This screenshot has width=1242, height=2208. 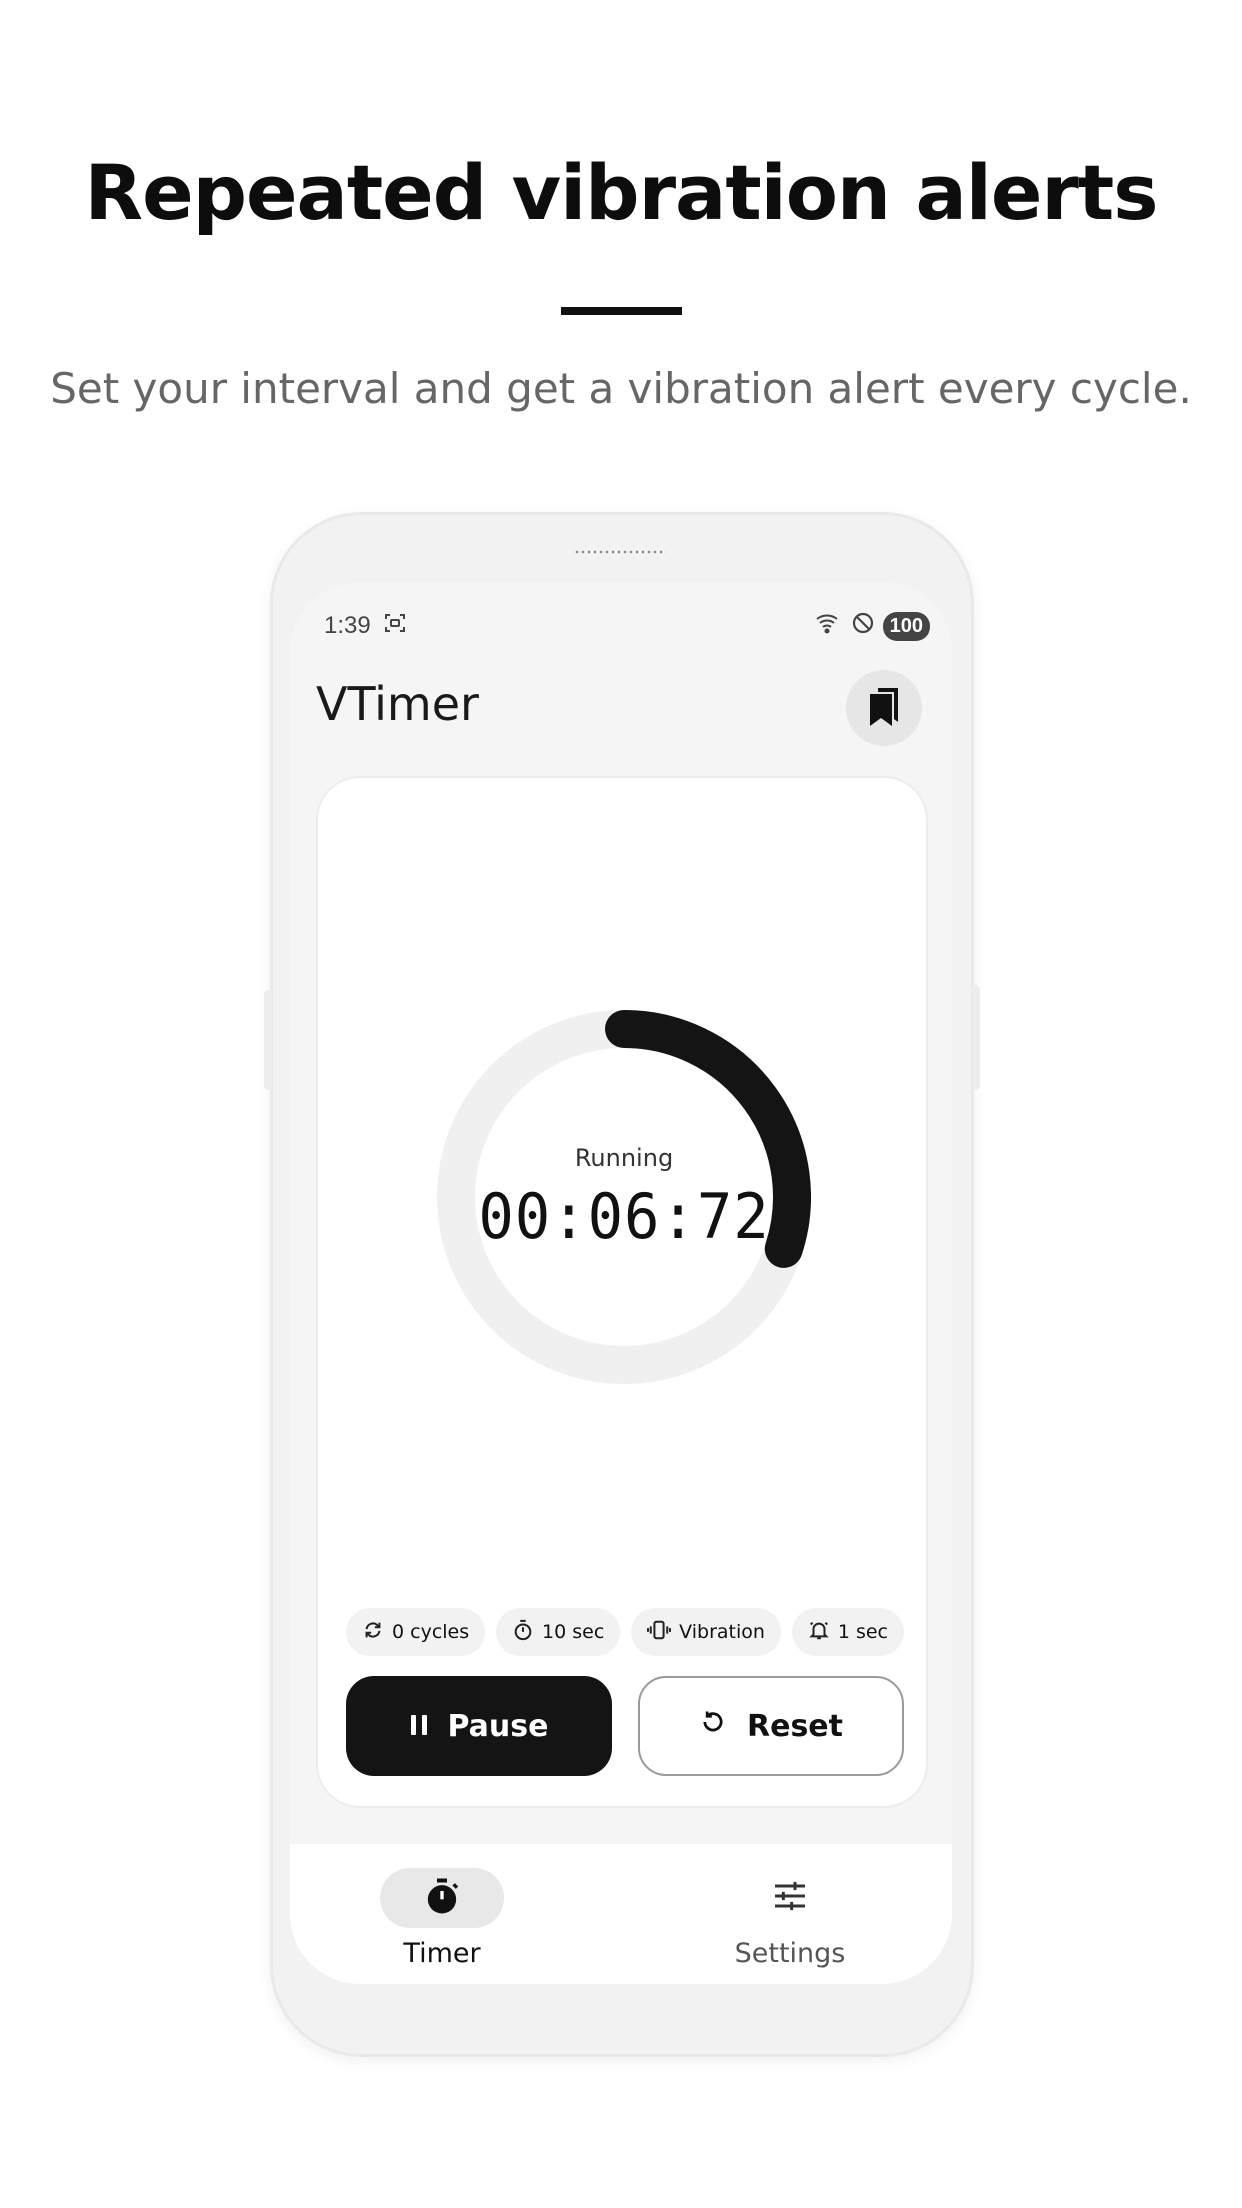 I want to click on nav-timer-indicator, so click(x=442, y=1898).